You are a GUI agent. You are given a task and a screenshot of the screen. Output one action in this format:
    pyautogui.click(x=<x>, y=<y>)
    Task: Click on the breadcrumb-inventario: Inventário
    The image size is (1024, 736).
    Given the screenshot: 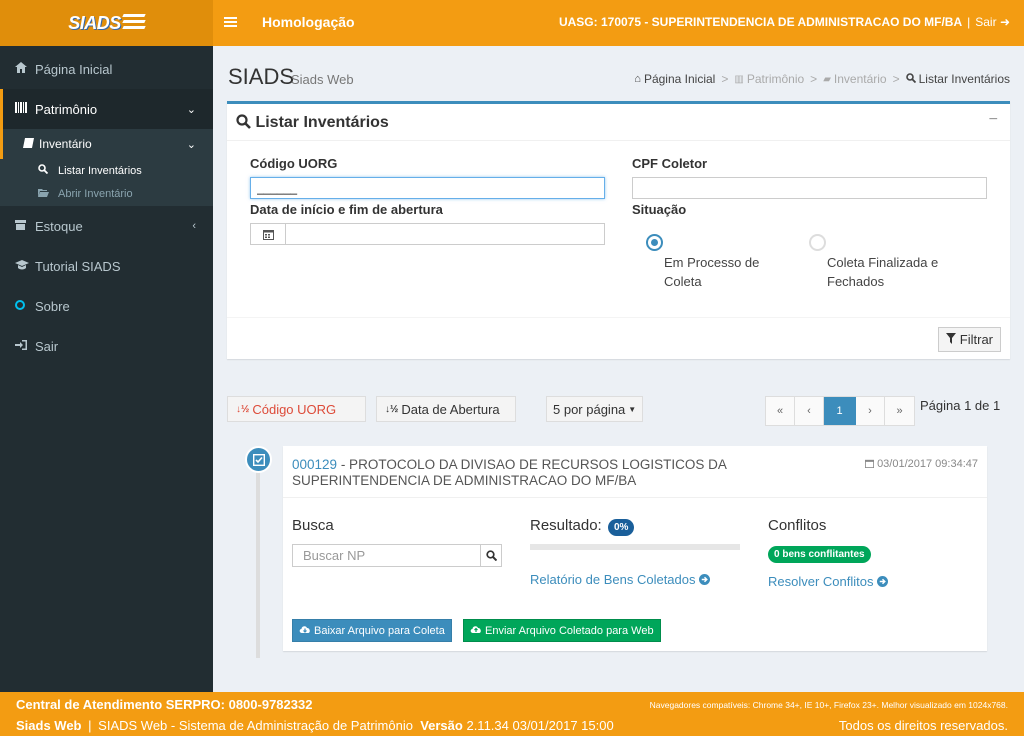 What is the action you would take?
    pyautogui.click(x=860, y=79)
    